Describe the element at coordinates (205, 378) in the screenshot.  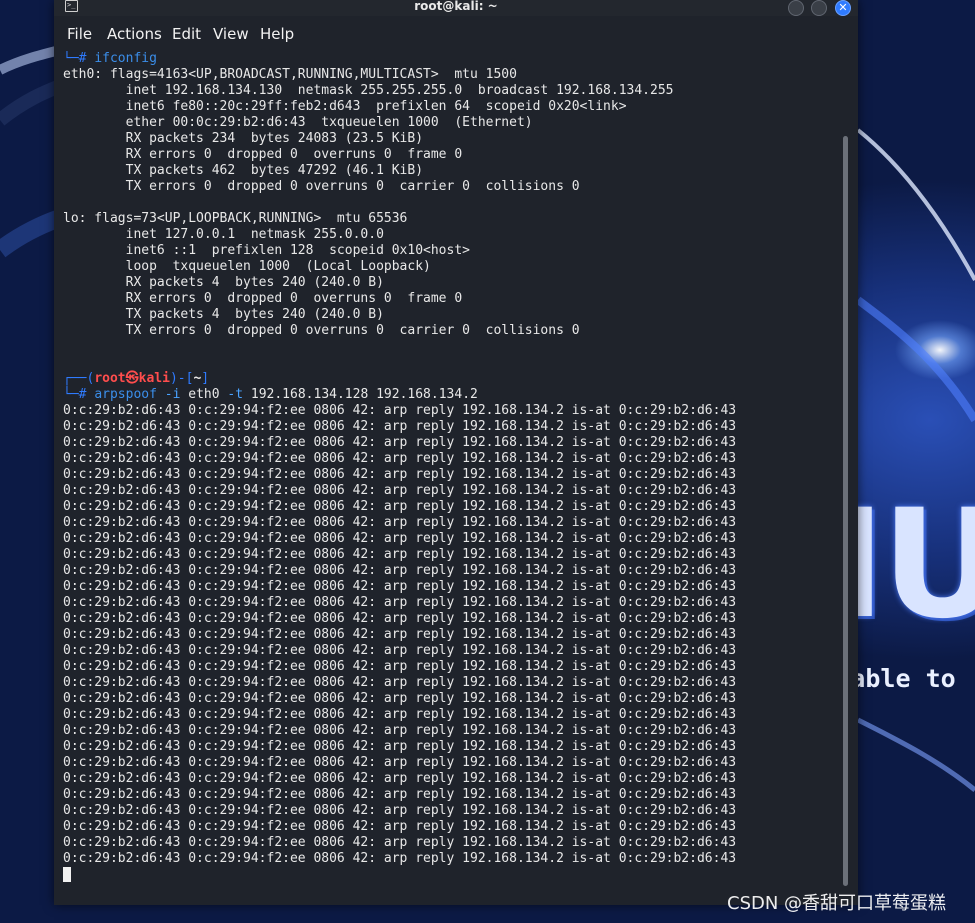
I see `prompt-close: ]` at that location.